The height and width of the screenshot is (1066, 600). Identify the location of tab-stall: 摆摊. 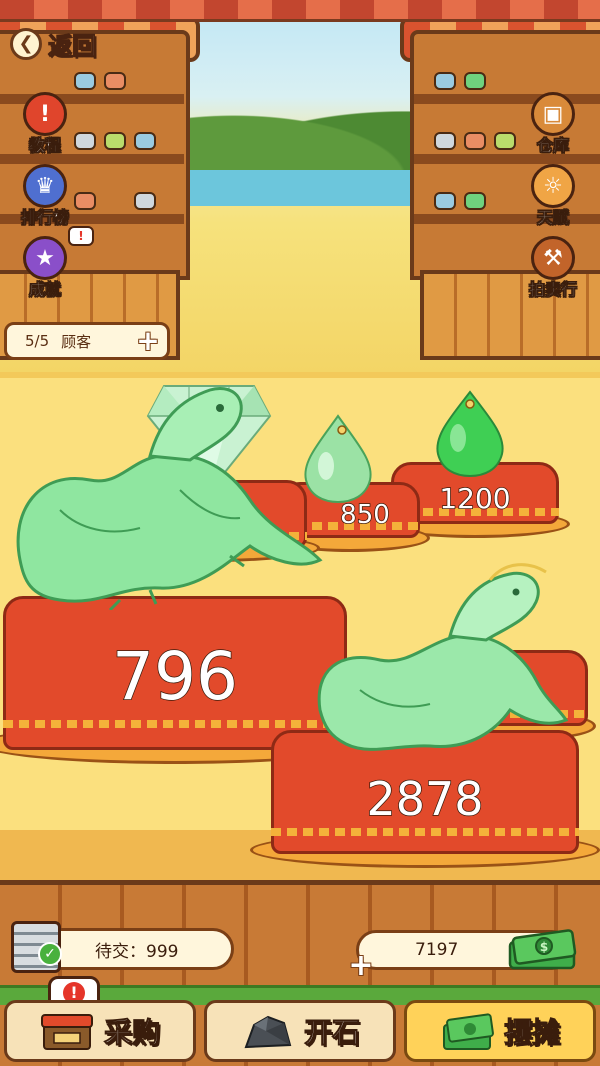
(500, 1031).